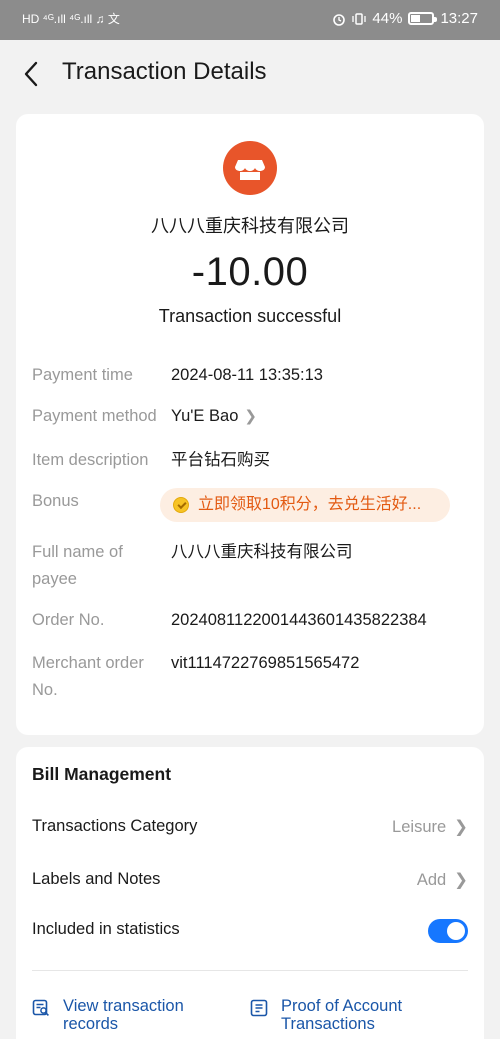 The width and height of the screenshot is (500, 1039). What do you see at coordinates (299, 620) in the screenshot?
I see `order-no-value: 2024081122001443601435822384` at bounding box center [299, 620].